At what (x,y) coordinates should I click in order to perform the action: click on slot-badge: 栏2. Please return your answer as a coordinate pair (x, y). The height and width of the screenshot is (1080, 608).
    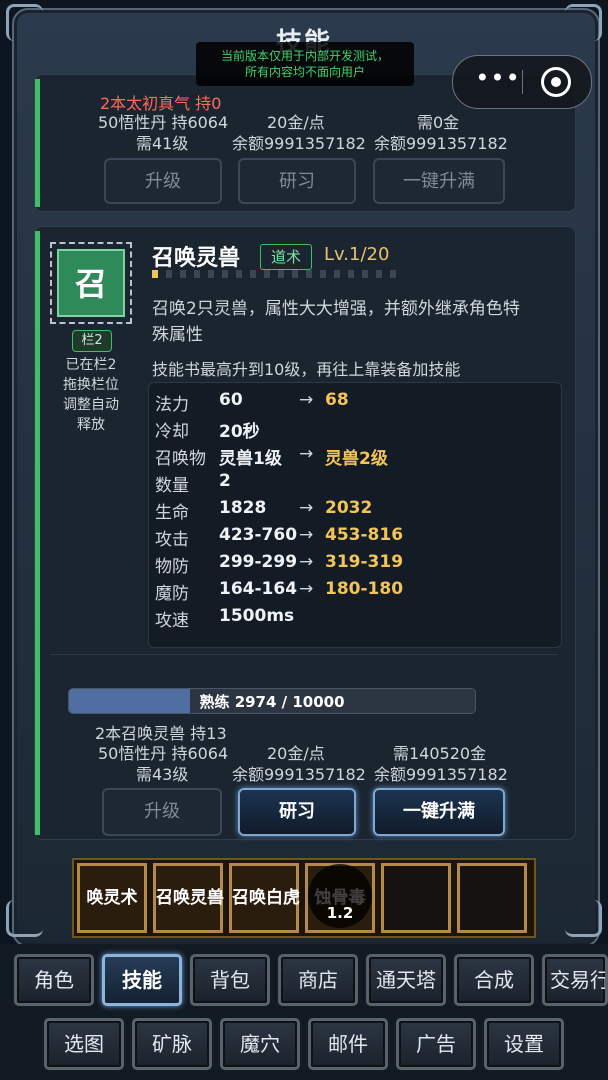
    Looking at the image, I should click on (92, 341).